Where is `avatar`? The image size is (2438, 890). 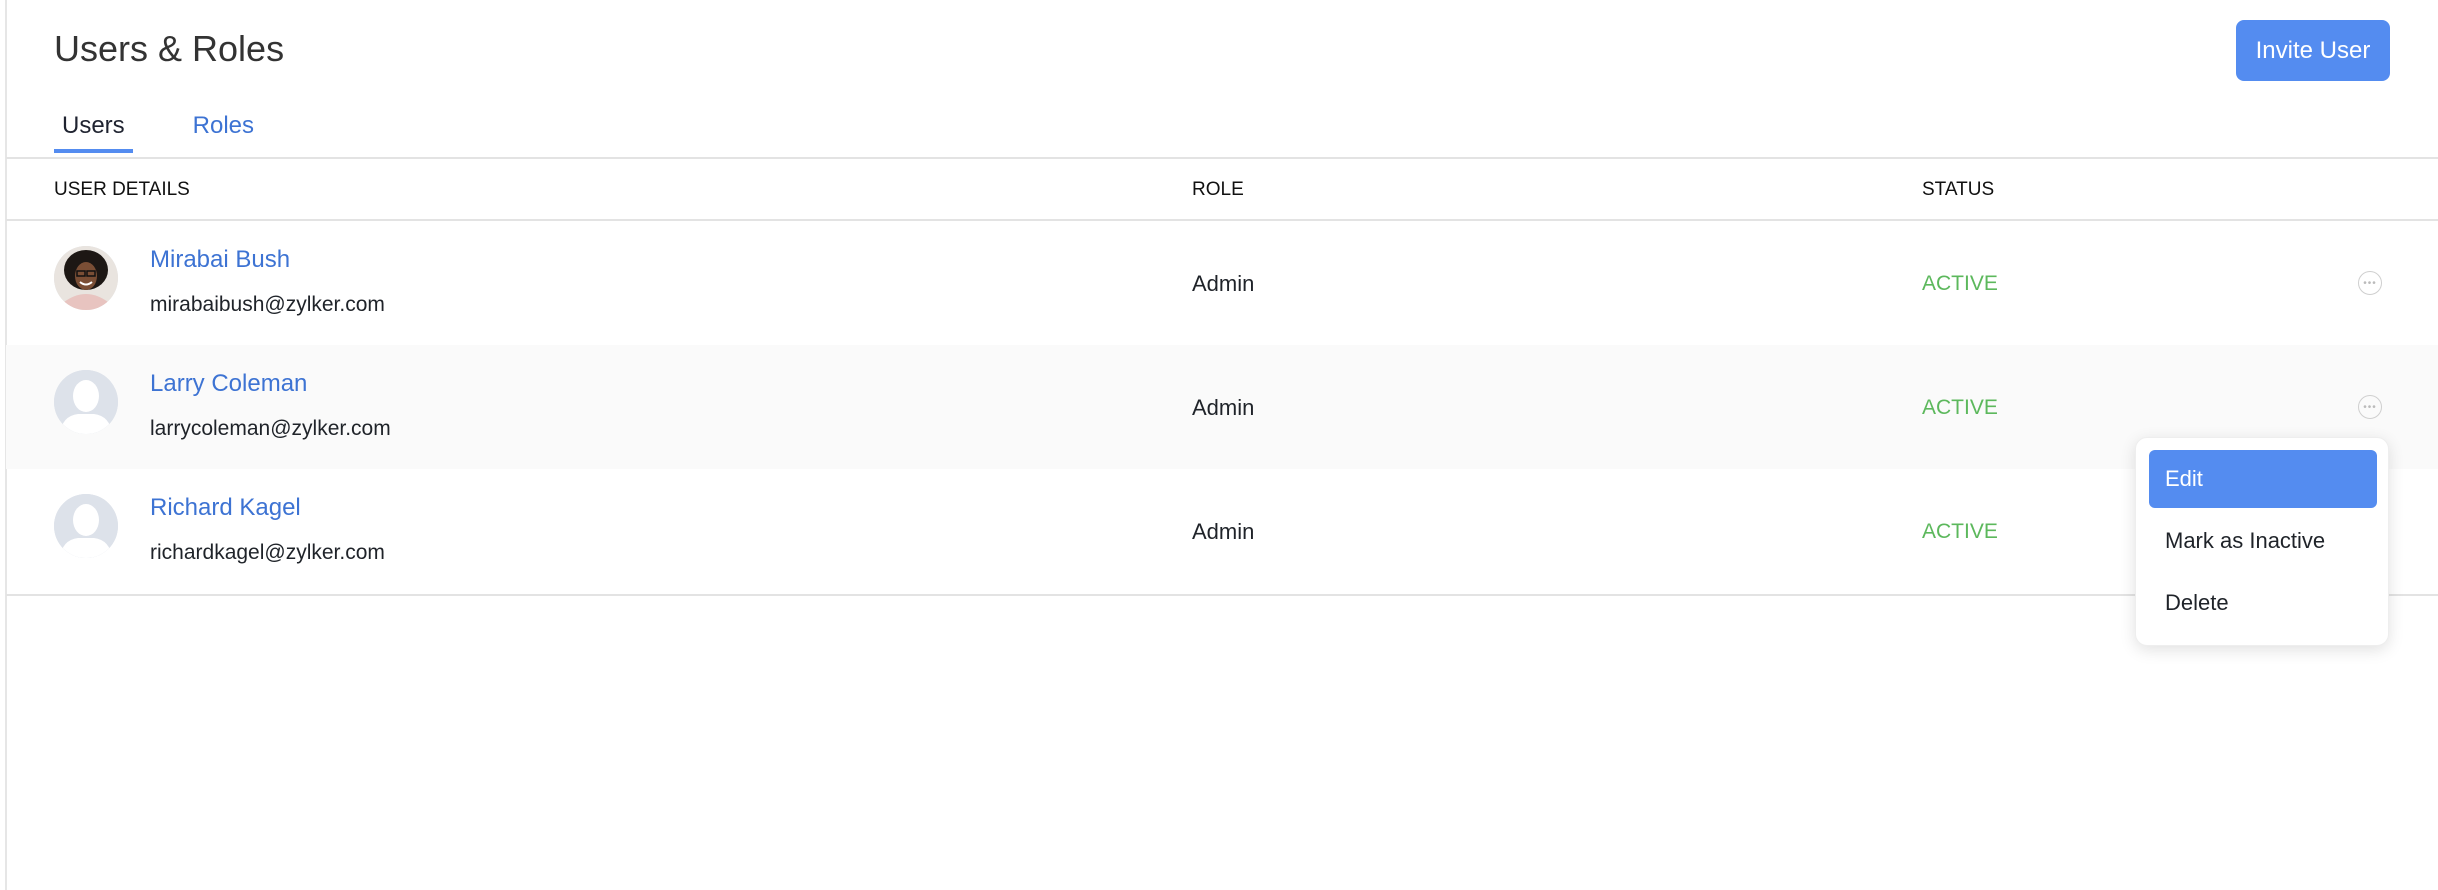
avatar is located at coordinates (86, 278).